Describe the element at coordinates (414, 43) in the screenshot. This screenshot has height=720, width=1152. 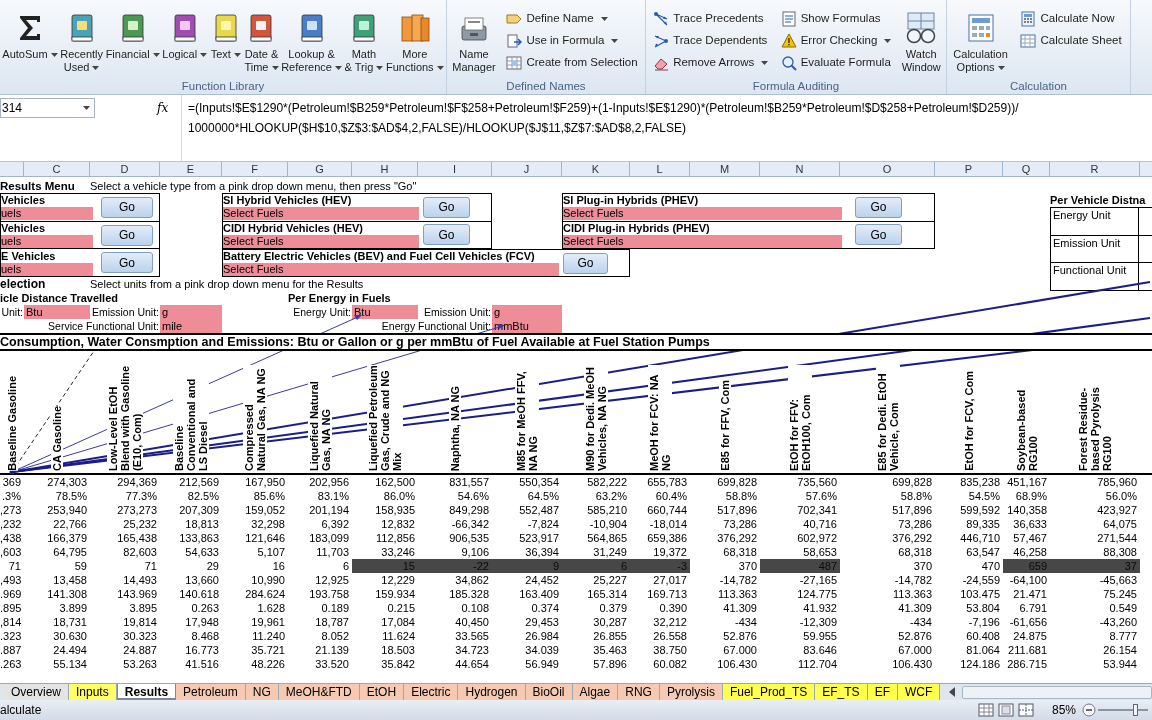
I see `ribbon-button: More Functions` at that location.